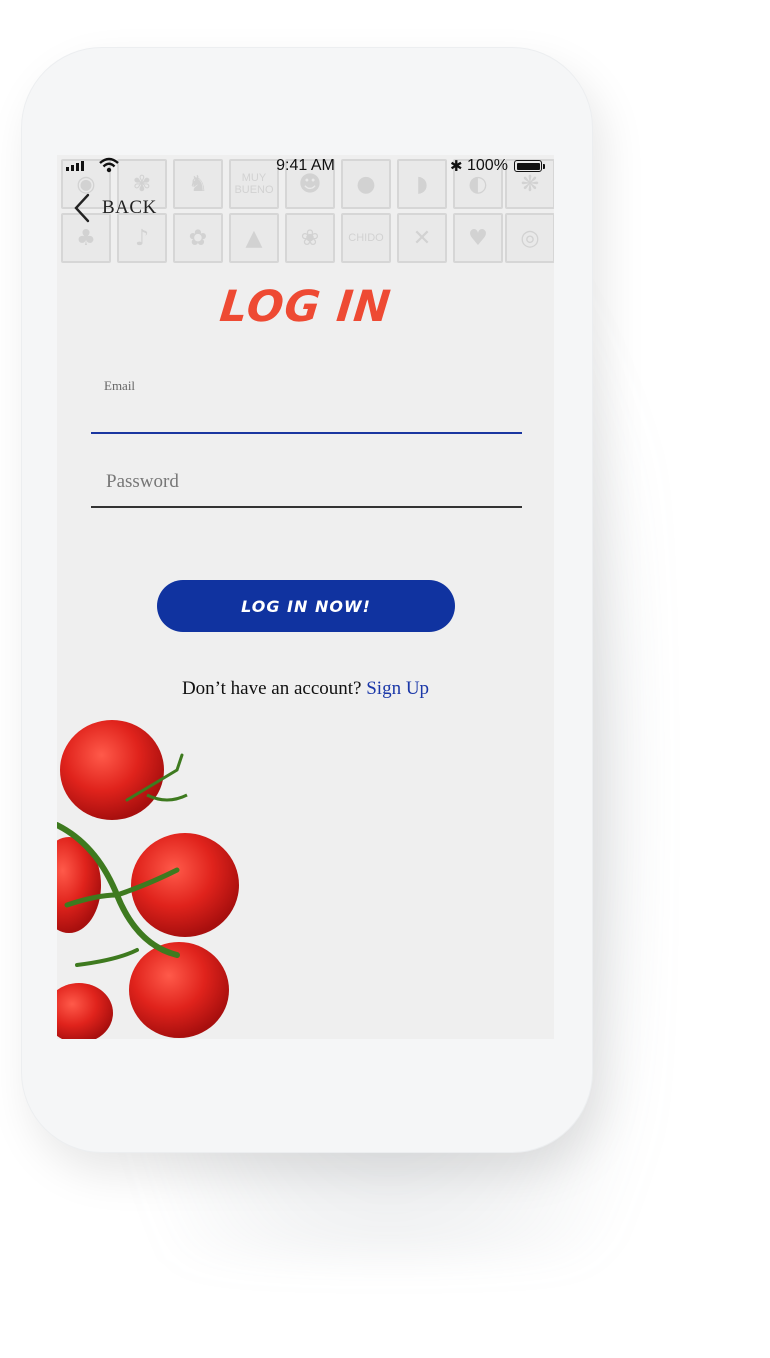 The width and height of the screenshot is (770, 1358). Describe the element at coordinates (529, 238) in the screenshot. I see `swirl-tile-icon: ◎` at that location.